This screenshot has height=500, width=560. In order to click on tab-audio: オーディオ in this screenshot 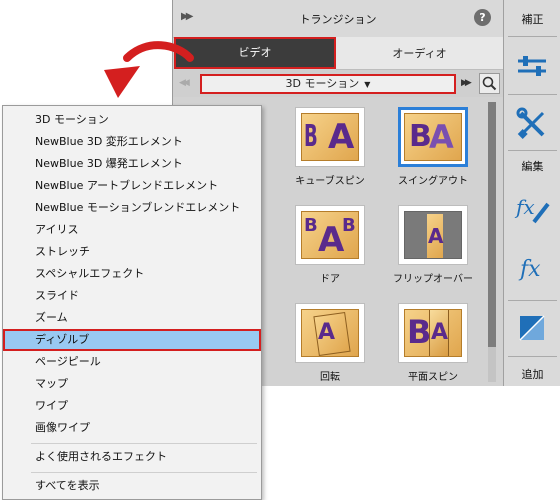, I will do `click(419, 53)`.